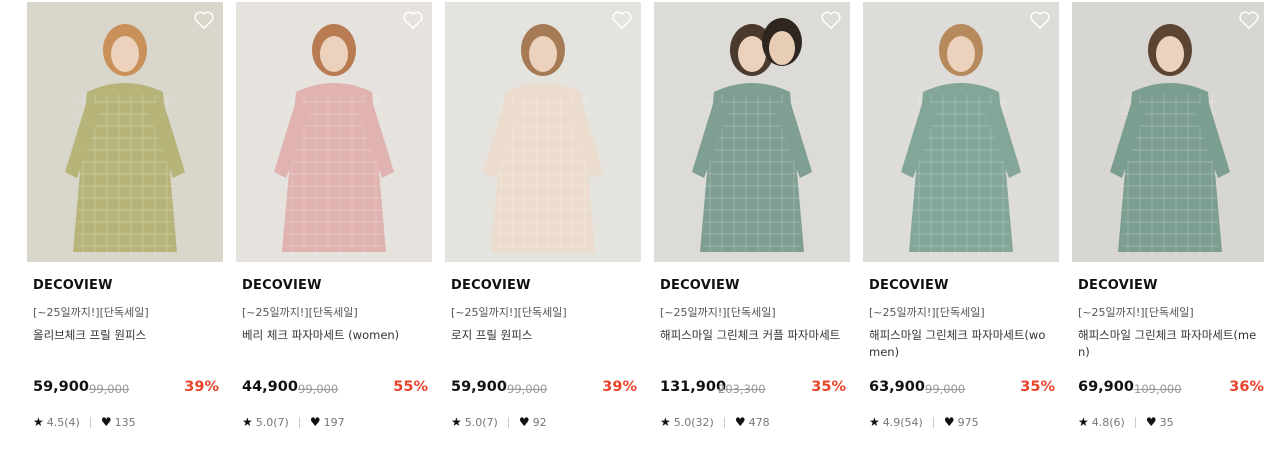 The width and height of the screenshot is (1264, 449). I want to click on likes-count: 478, so click(759, 422).